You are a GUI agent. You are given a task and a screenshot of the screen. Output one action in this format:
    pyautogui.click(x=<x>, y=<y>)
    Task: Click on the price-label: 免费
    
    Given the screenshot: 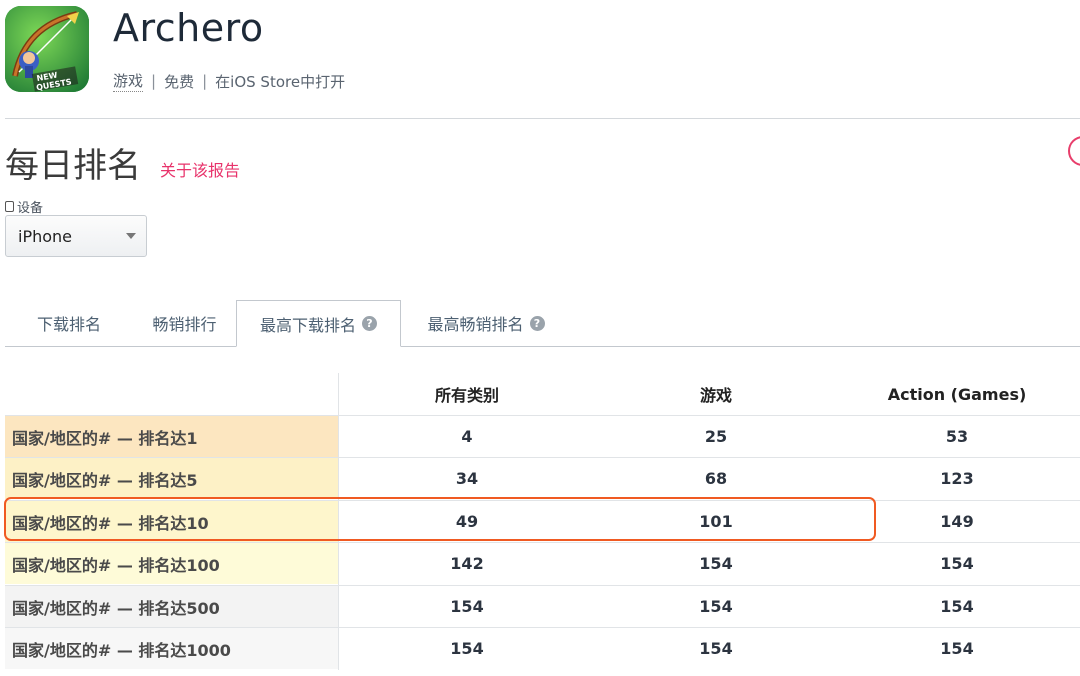 What is the action you would take?
    pyautogui.click(x=179, y=81)
    